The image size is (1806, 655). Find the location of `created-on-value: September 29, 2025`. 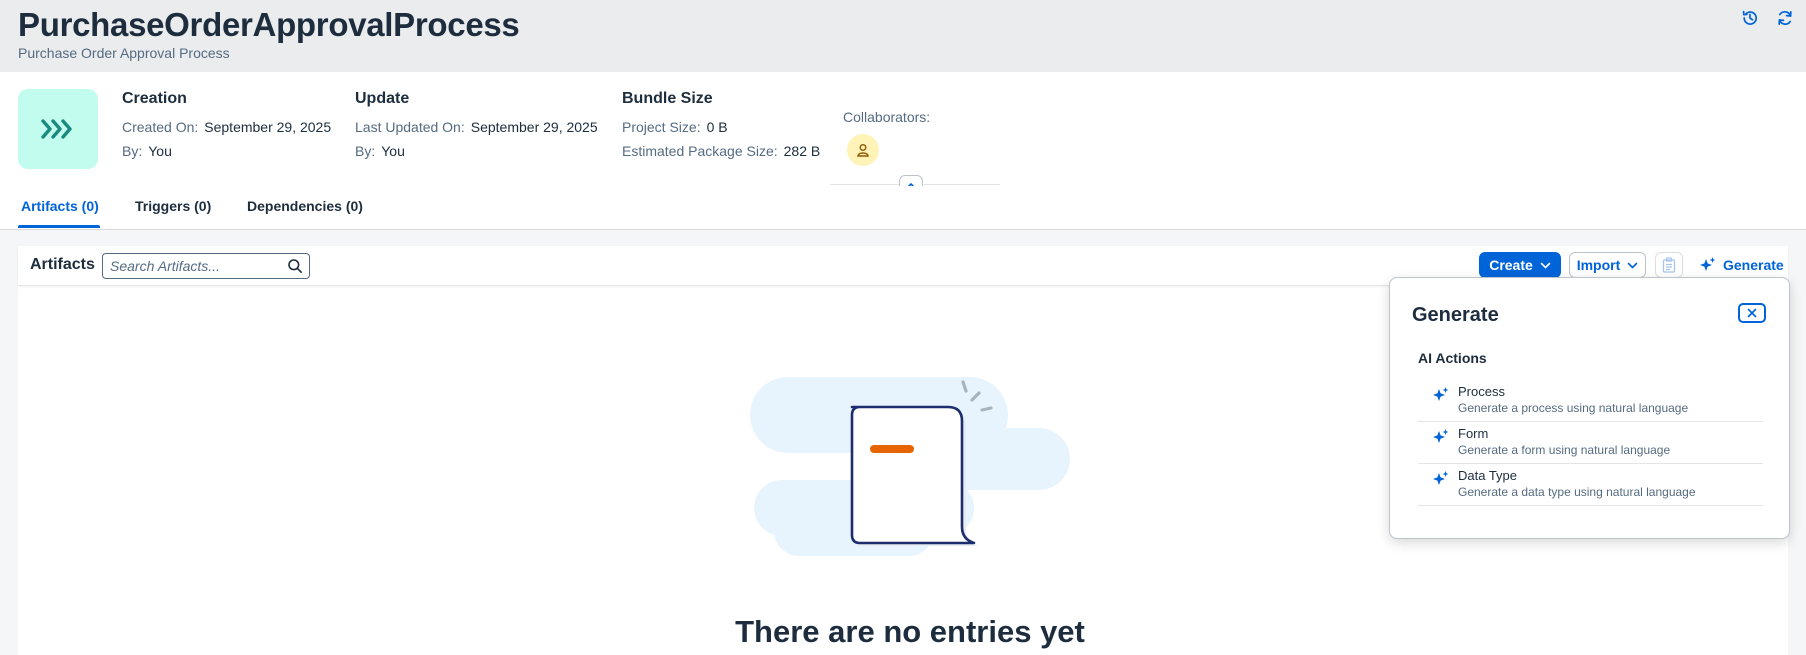

created-on-value: September 29, 2025 is located at coordinates (268, 127).